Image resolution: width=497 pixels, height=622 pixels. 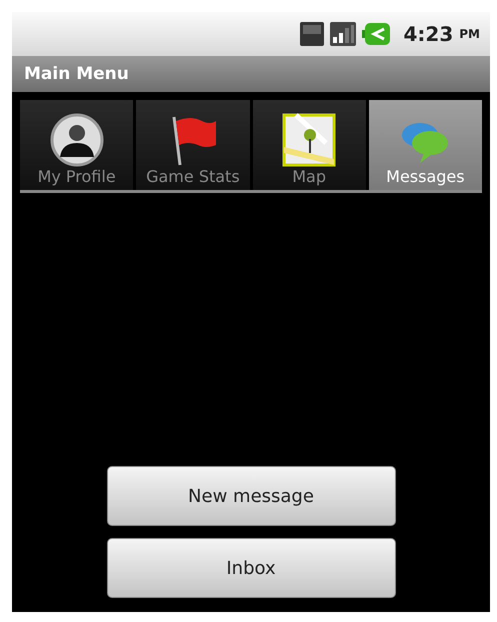 What do you see at coordinates (251, 568) in the screenshot?
I see `menu-button: Inbox` at bounding box center [251, 568].